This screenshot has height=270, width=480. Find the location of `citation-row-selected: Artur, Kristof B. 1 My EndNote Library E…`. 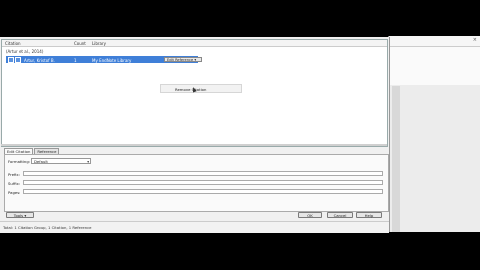

citation-row-selected: Artur, Kristof B. 1 My EndNote Library E… is located at coordinates (104, 59).